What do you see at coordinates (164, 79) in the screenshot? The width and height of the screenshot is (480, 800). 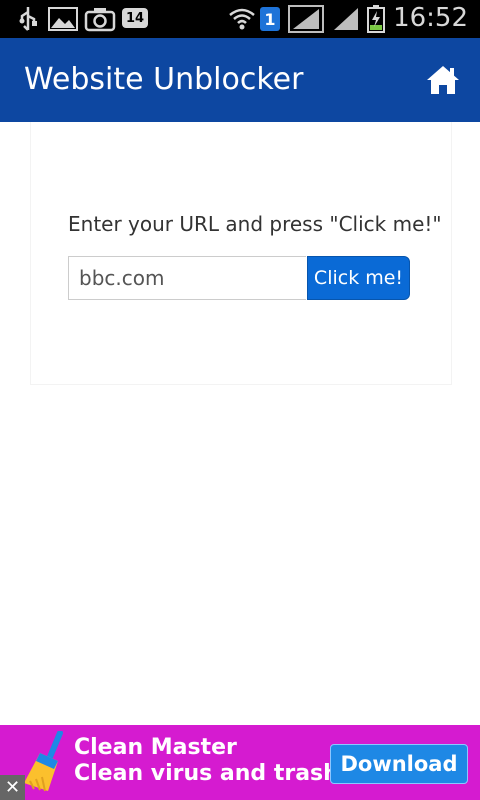 I see `app-title: Website Unblocker` at bounding box center [164, 79].